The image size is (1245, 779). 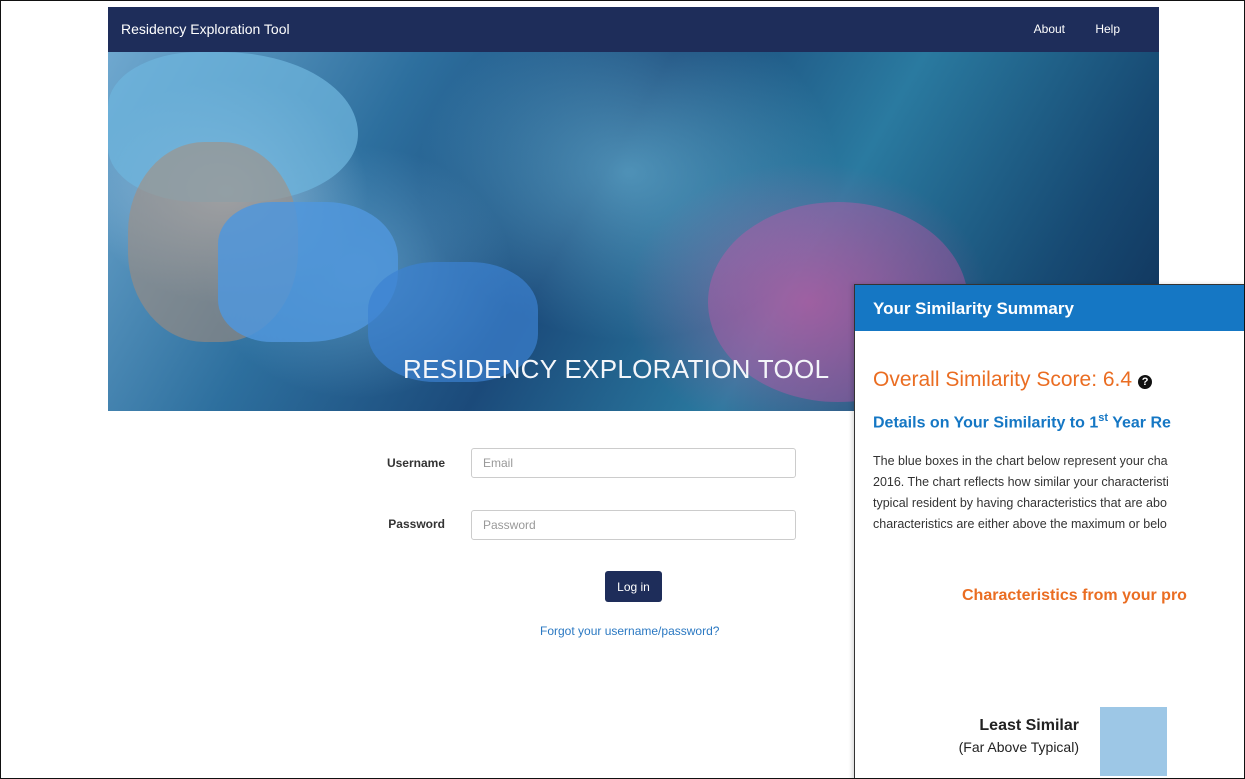 I want to click on least-similar-box, so click(x=1133, y=741).